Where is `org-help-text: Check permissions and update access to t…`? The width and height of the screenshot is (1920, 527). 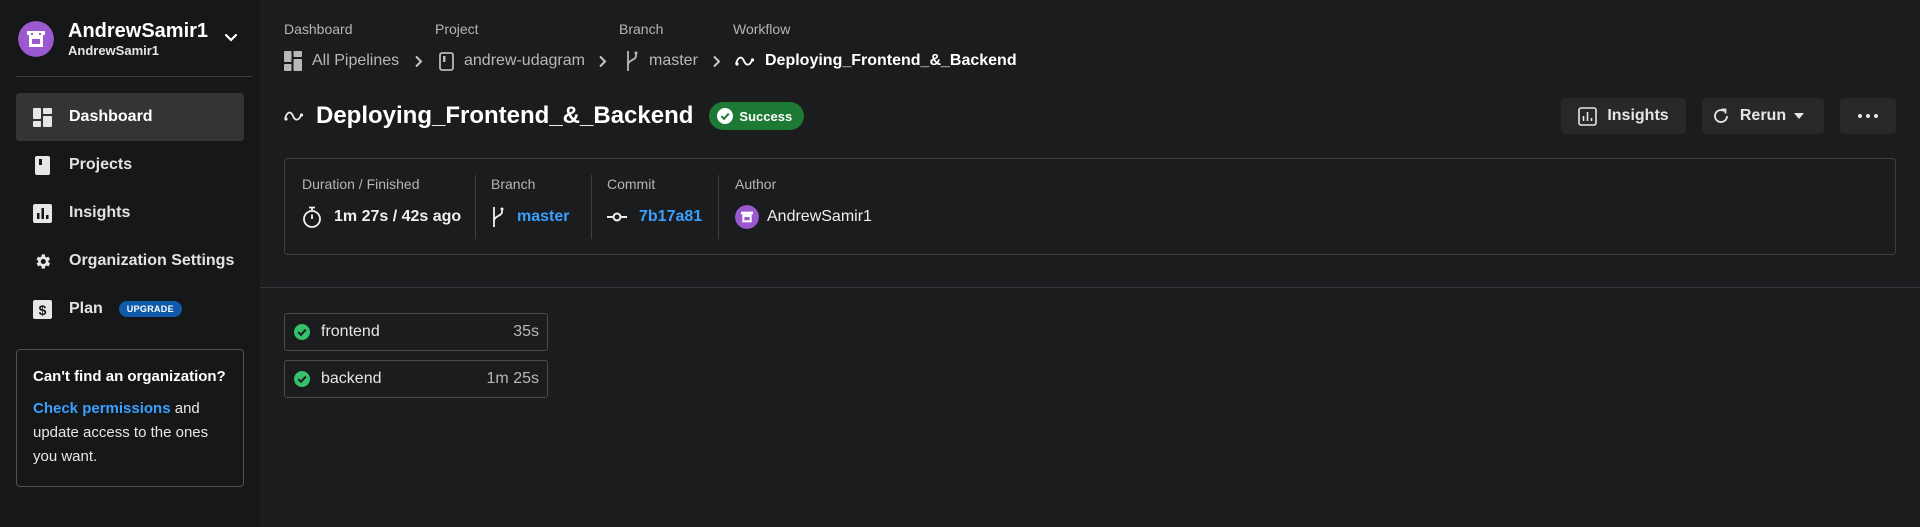 org-help-text: Check permissions and update access to t… is located at coordinates (130, 433).